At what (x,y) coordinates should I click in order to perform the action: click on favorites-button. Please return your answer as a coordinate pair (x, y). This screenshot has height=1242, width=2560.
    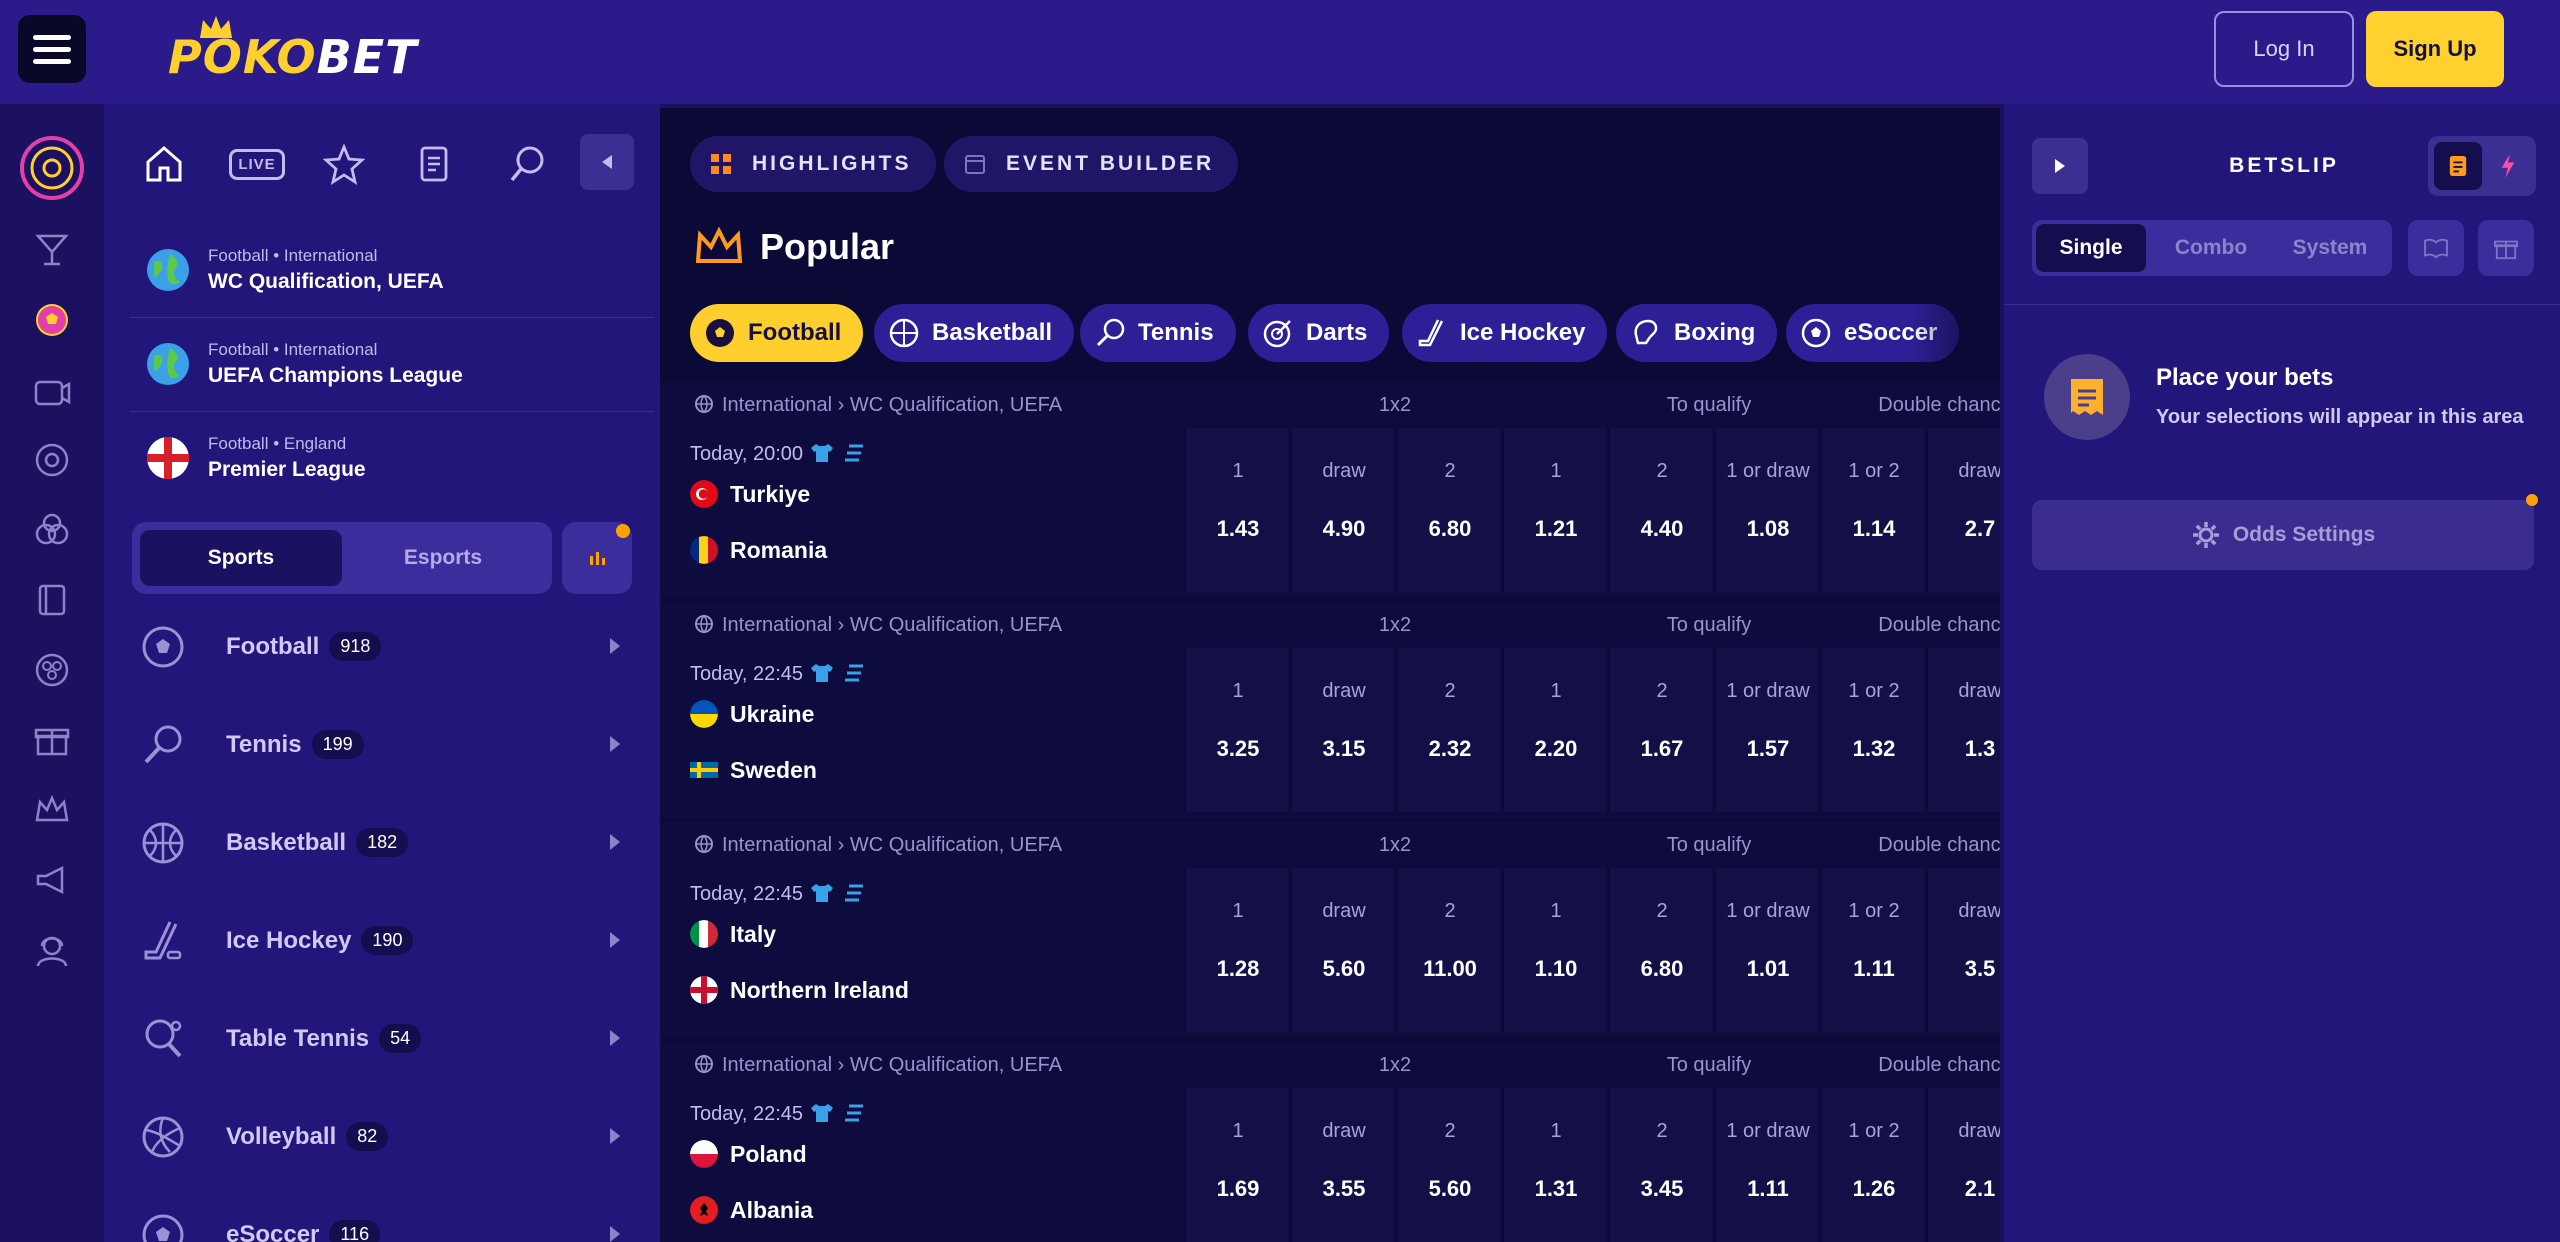
    Looking at the image, I should click on (344, 164).